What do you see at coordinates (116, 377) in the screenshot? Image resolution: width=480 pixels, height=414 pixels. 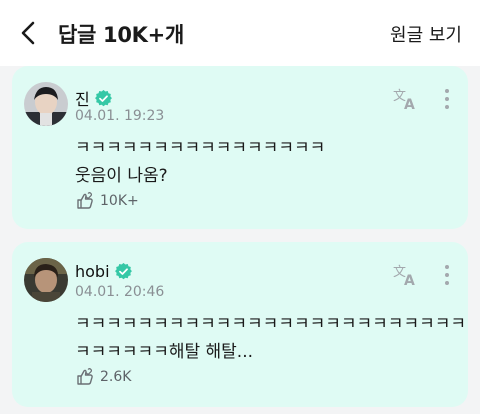 I see `likes-count: 2.6K` at bounding box center [116, 377].